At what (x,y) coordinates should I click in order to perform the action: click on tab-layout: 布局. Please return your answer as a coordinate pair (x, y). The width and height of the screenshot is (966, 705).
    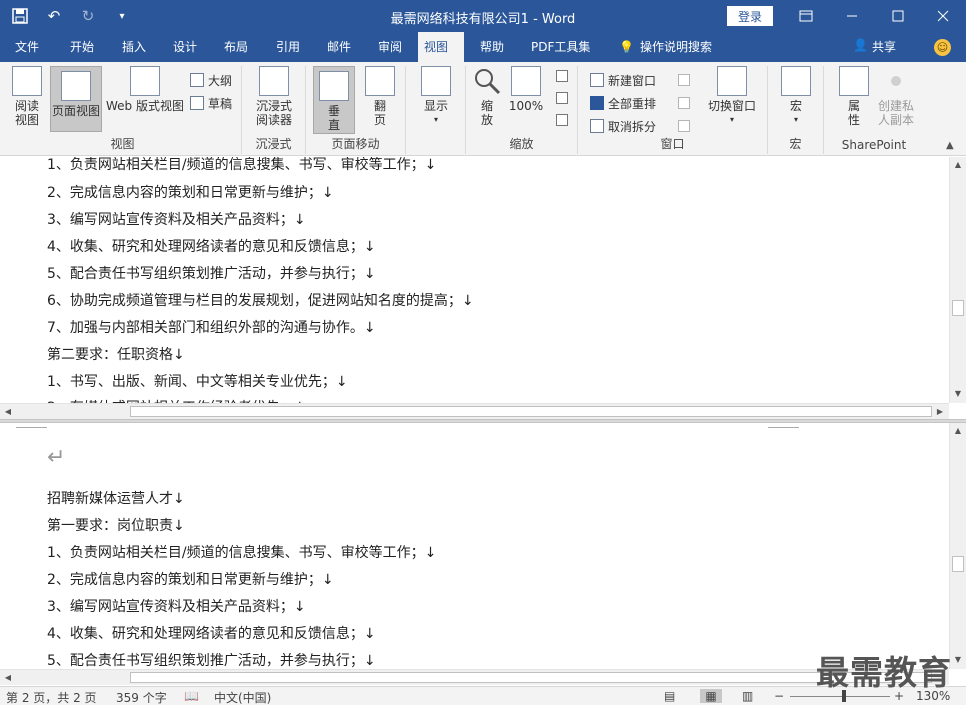
    Looking at the image, I should click on (236, 47).